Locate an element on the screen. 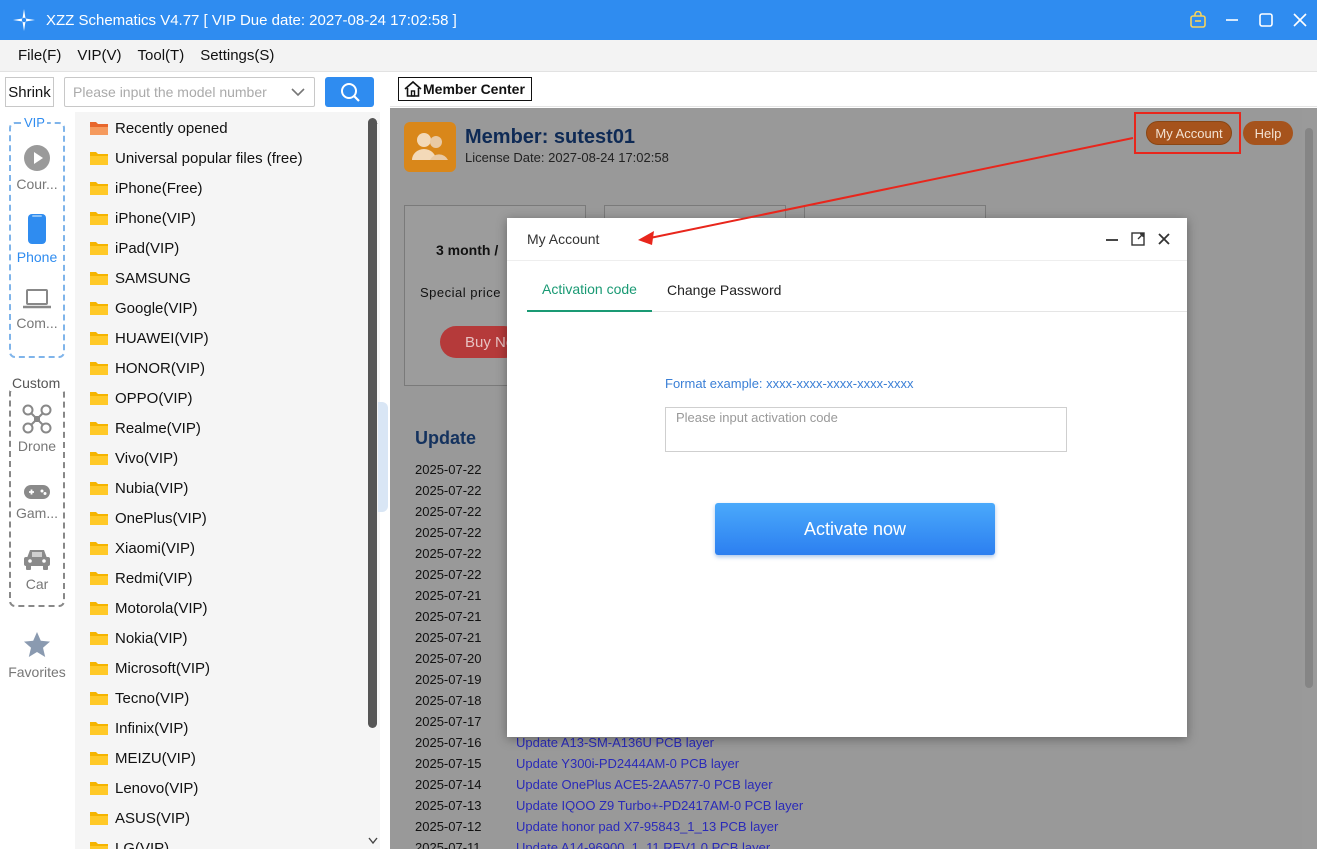 The height and width of the screenshot is (849, 1317). tree-item: Tecno(VIP) is located at coordinates (139, 698).